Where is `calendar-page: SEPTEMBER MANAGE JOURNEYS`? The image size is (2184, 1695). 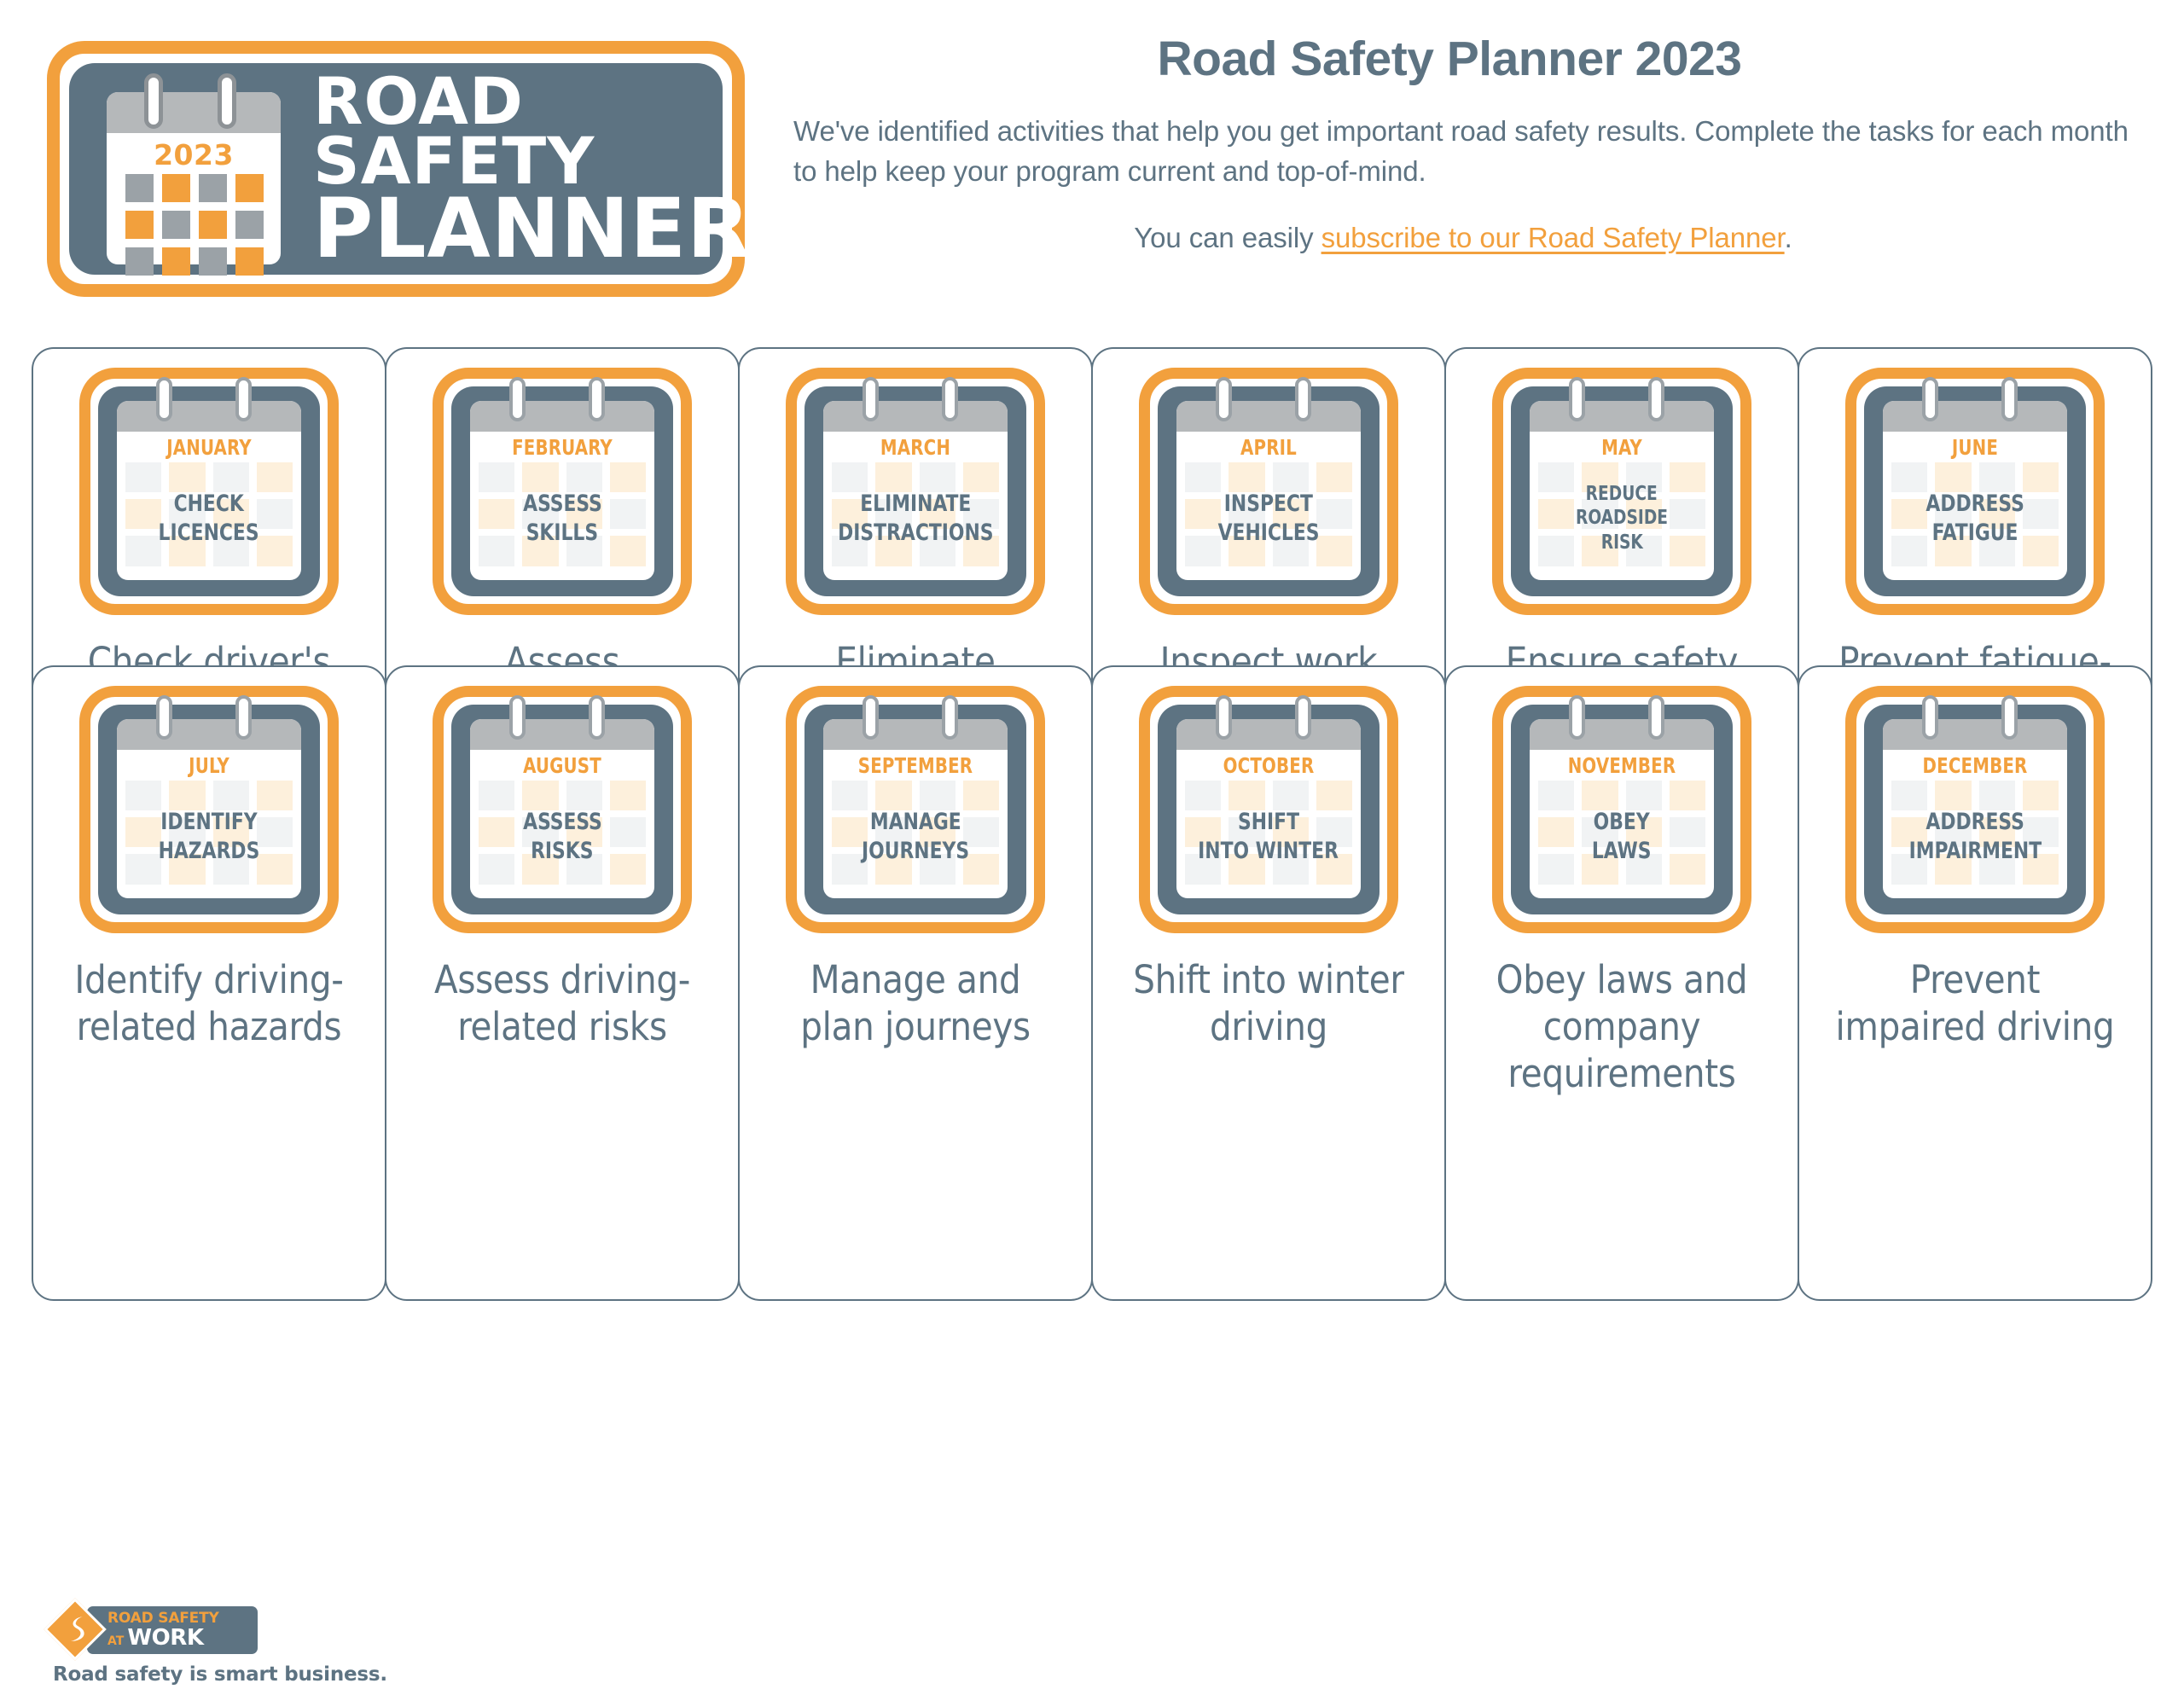
calendar-page: SEPTEMBER MANAGE JOURNEYS is located at coordinates (915, 808).